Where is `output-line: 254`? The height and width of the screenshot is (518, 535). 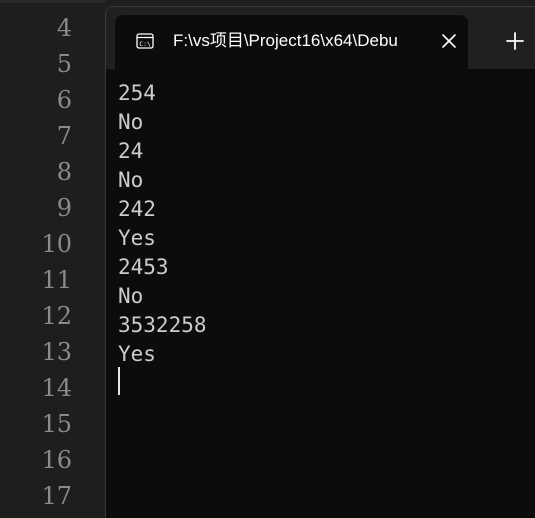
output-line: 254 is located at coordinates (137, 93).